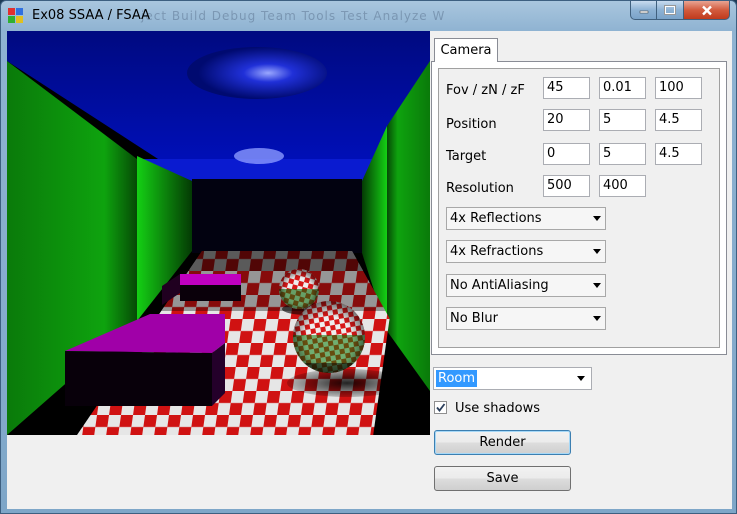 The width and height of the screenshot is (737, 514). What do you see at coordinates (678, 154) in the screenshot?
I see `target-z-input: 4.5` at bounding box center [678, 154].